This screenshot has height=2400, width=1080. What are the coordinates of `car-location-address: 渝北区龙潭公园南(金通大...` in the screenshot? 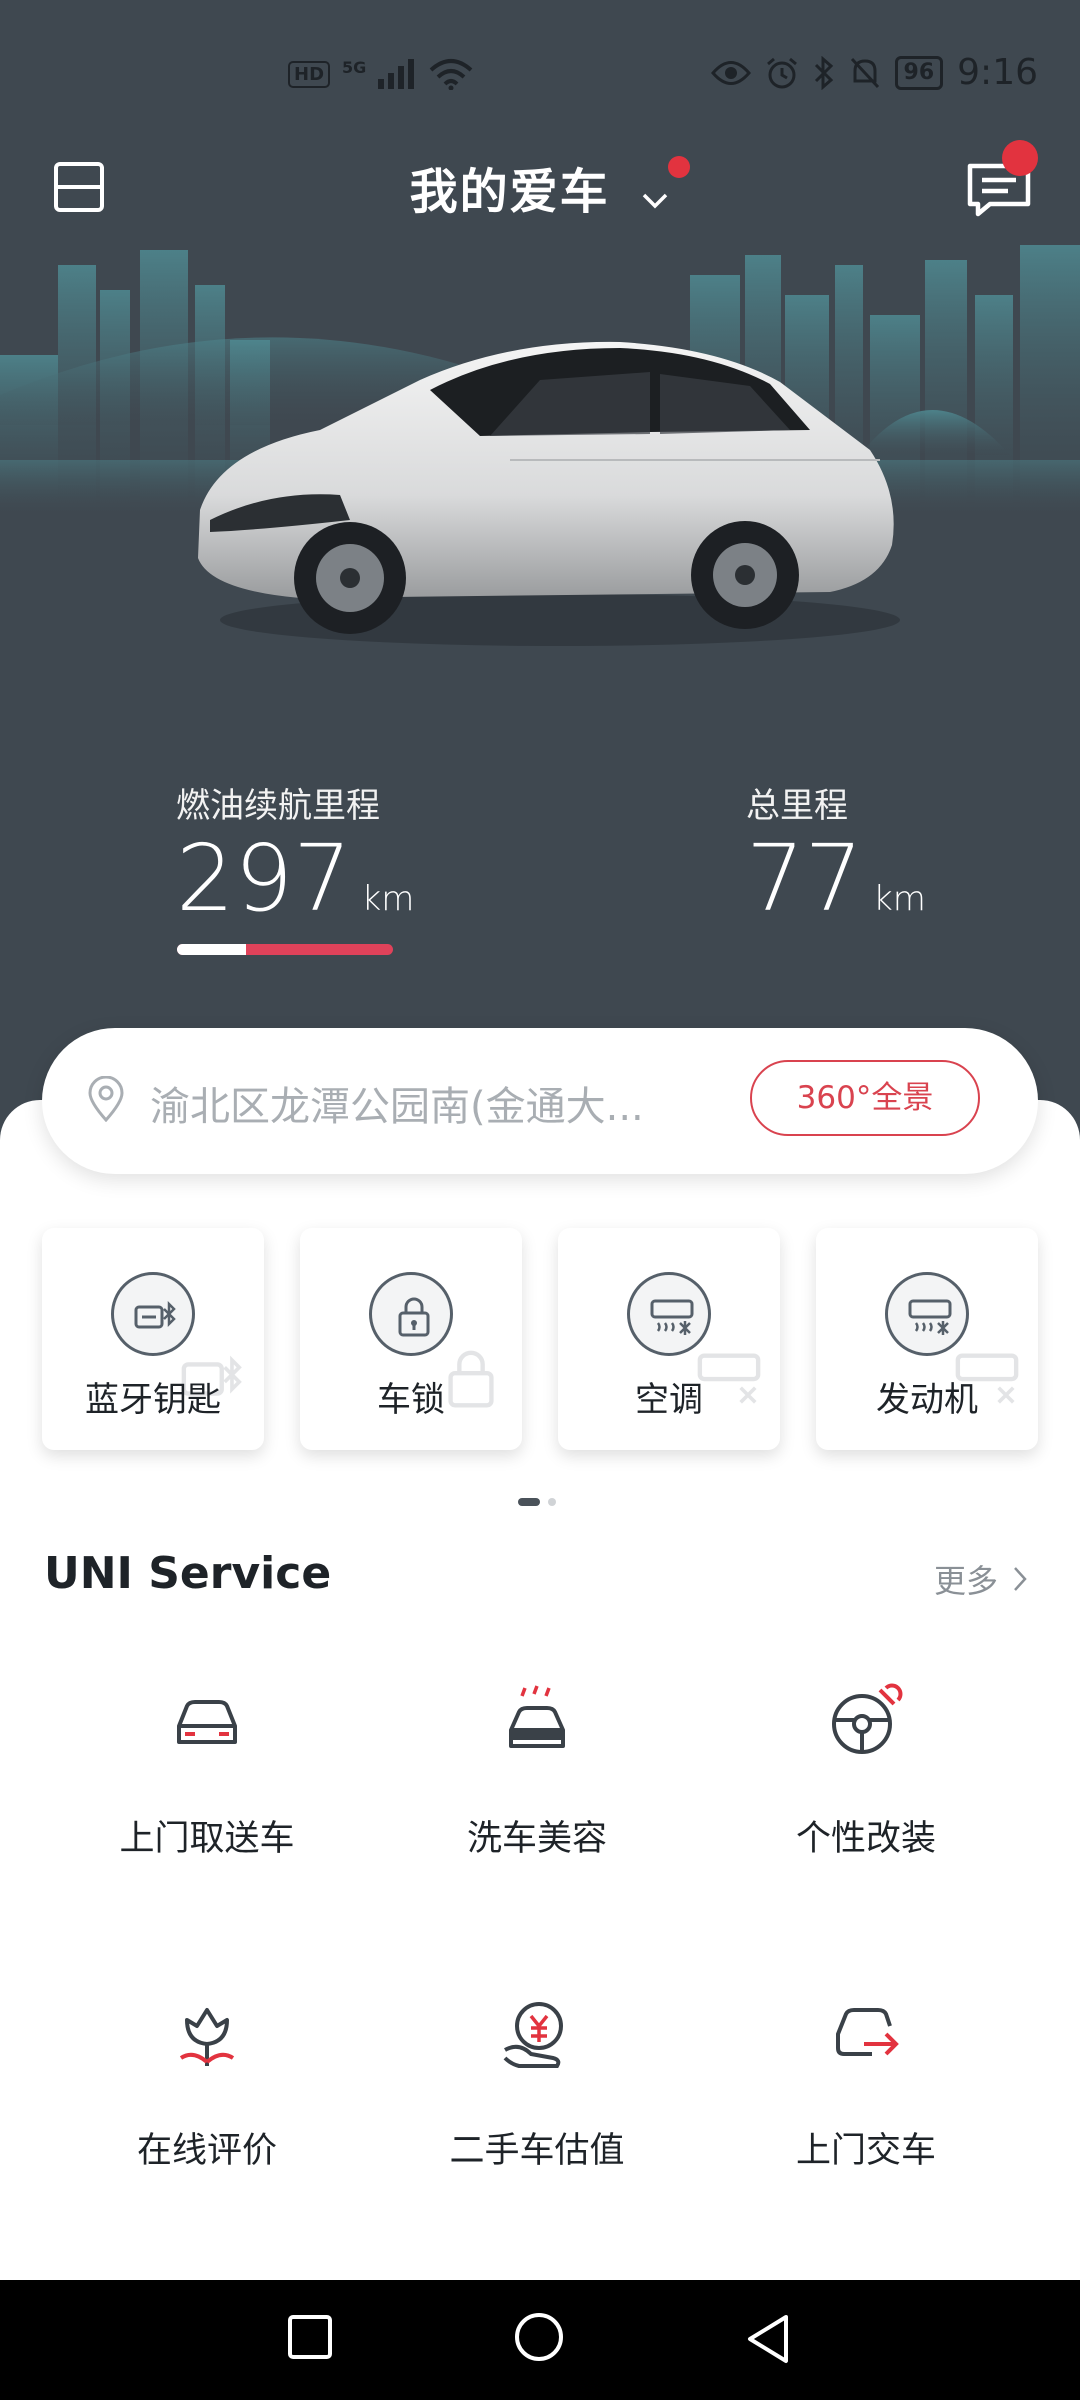 It's located at (397, 1107).